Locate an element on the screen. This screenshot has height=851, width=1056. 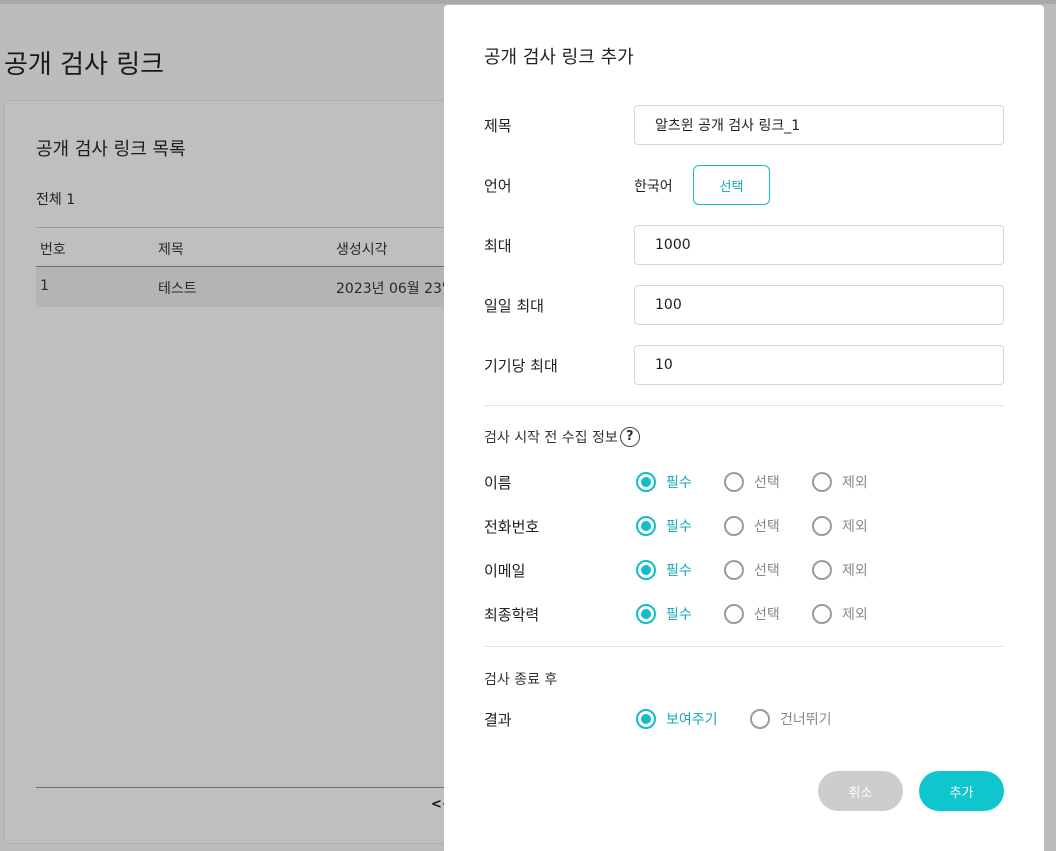
daily-max-input is located at coordinates (819, 305).